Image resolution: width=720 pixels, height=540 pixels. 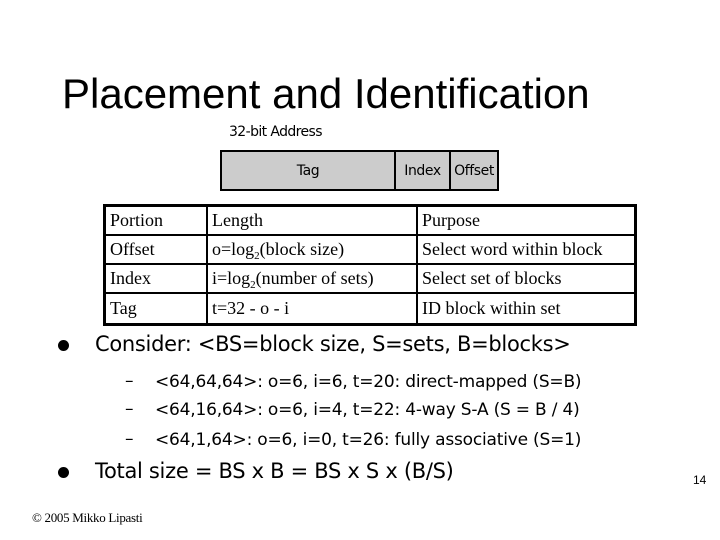 What do you see at coordinates (302, 249) in the screenshot?
I see `length-formula-suffix: (block size)` at bounding box center [302, 249].